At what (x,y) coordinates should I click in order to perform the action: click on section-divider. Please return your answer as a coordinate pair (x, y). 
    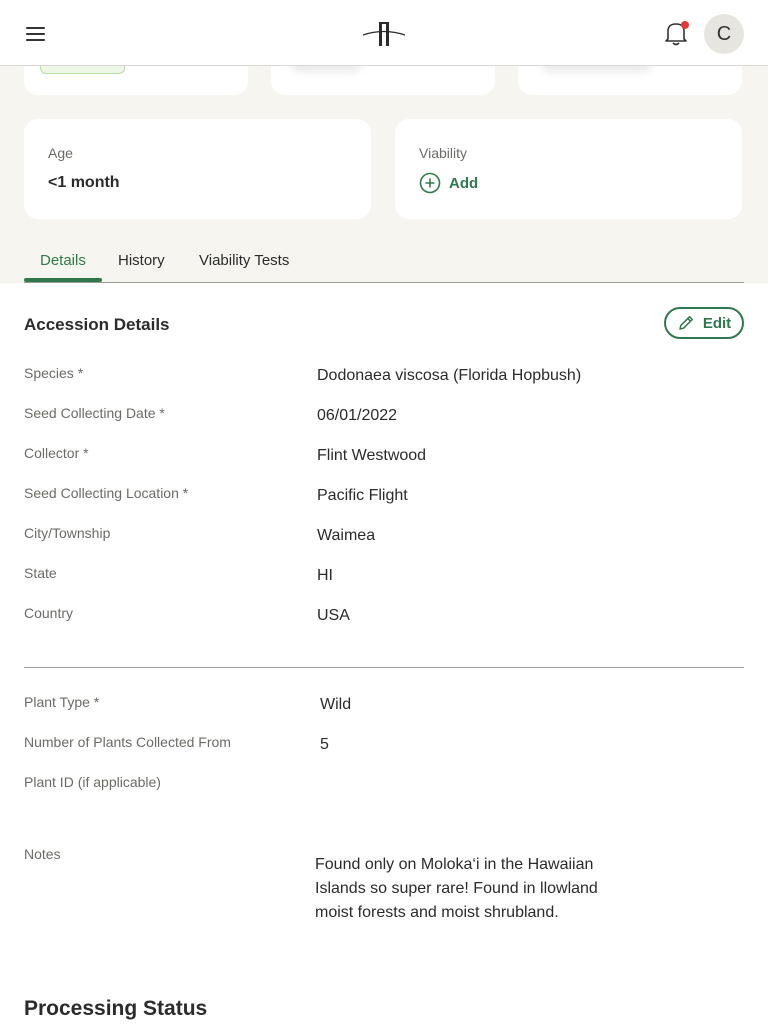
    Looking at the image, I should click on (384, 667).